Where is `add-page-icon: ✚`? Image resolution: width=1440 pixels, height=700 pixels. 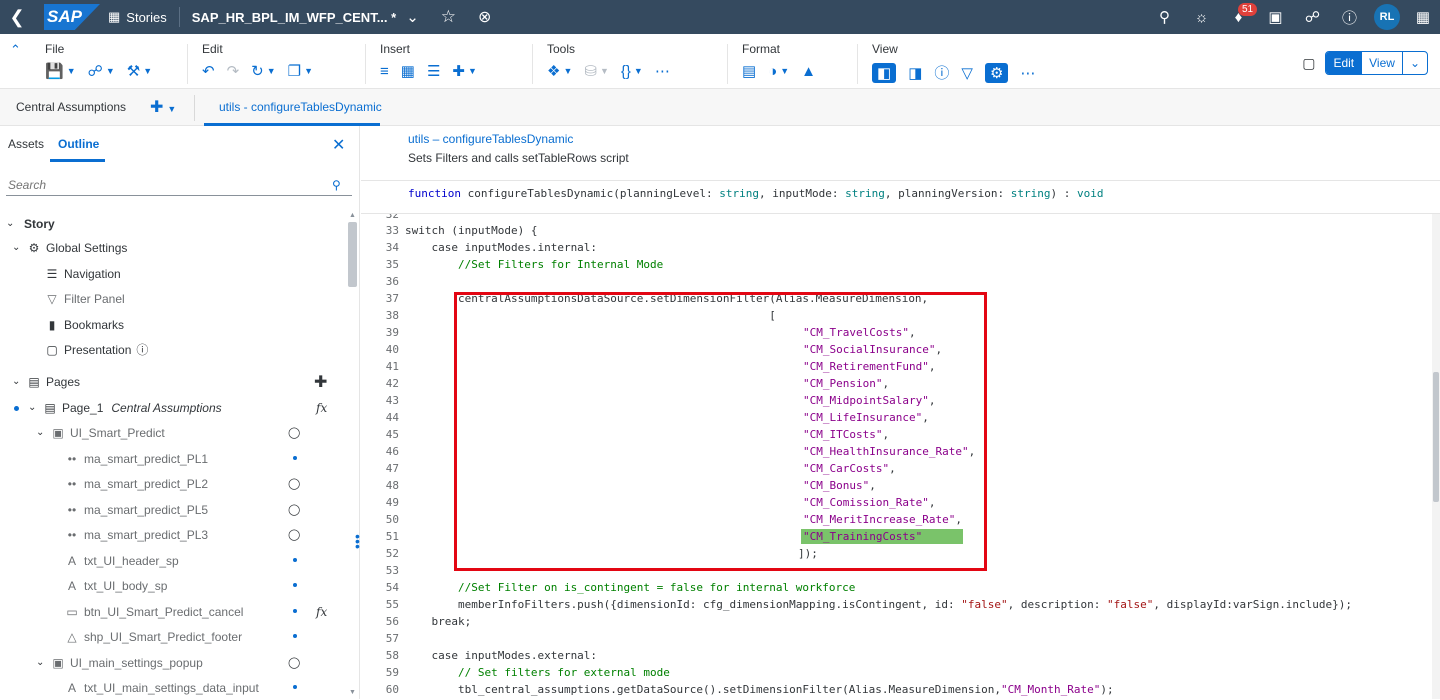
add-page-icon: ✚ is located at coordinates (320, 382).